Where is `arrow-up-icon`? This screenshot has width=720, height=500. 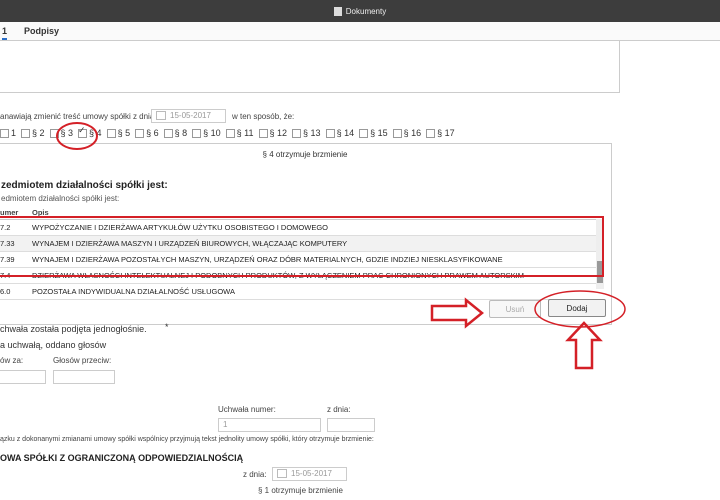
arrow-up-icon is located at coordinates (584, 345).